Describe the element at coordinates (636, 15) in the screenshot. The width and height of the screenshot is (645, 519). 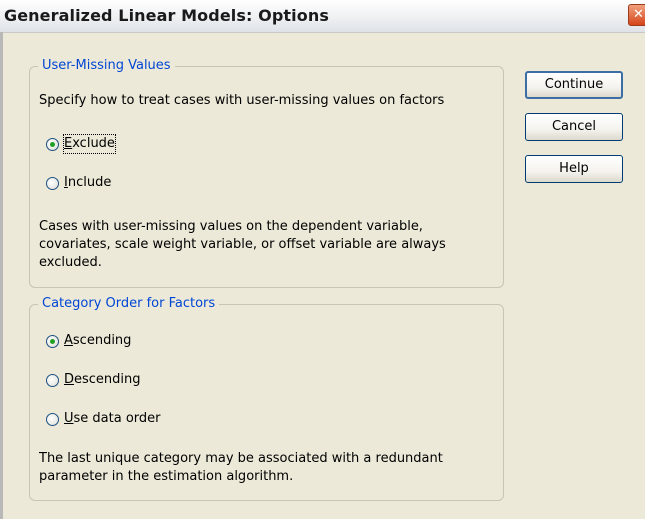
I see `close-icon` at that location.